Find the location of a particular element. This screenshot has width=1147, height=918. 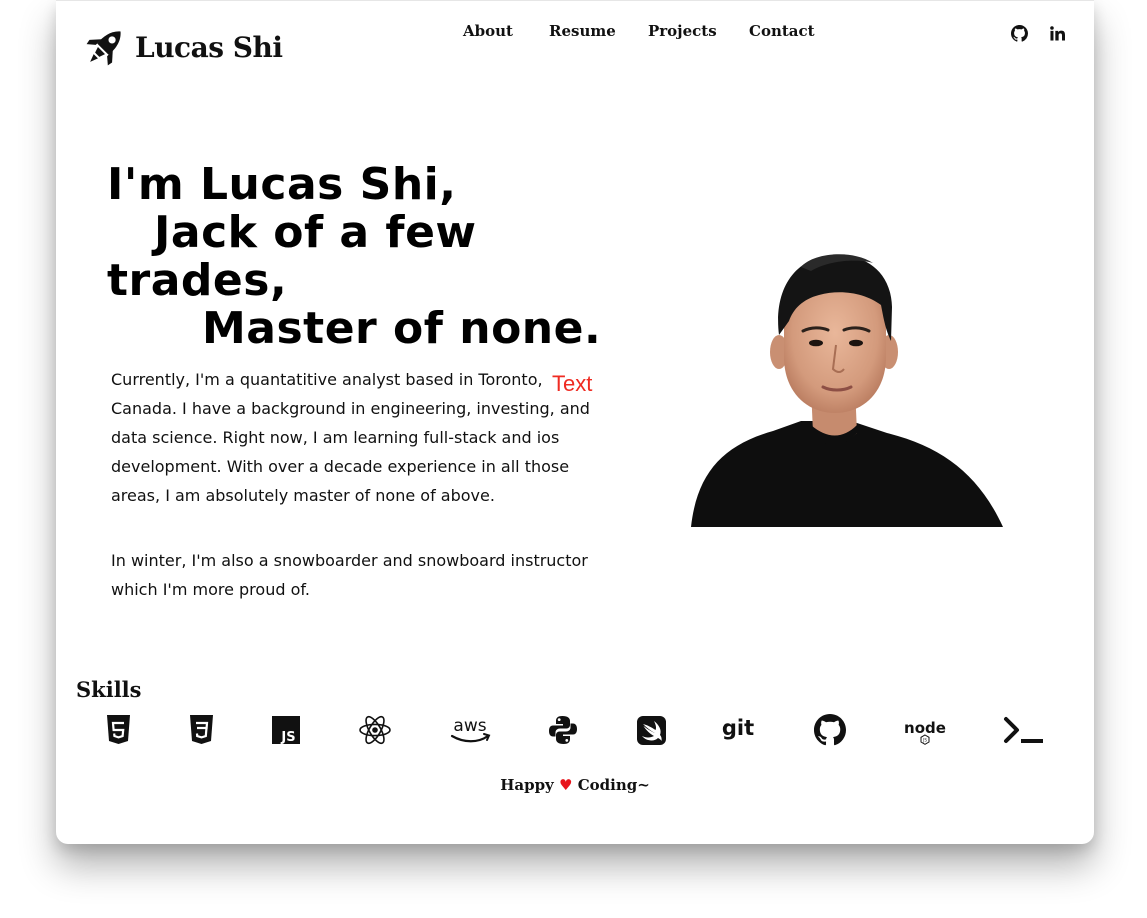

html5-icon is located at coordinates (118, 730).